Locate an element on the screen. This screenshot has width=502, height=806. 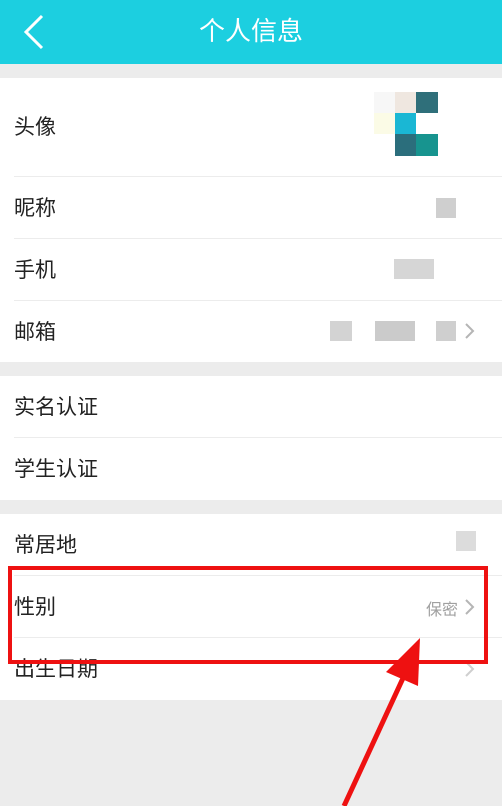
phone-value-blurred is located at coordinates (414, 269).